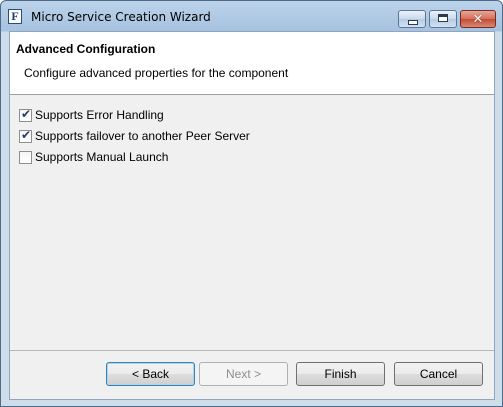  What do you see at coordinates (15, 16) in the screenshot?
I see `app-icon: F` at bounding box center [15, 16].